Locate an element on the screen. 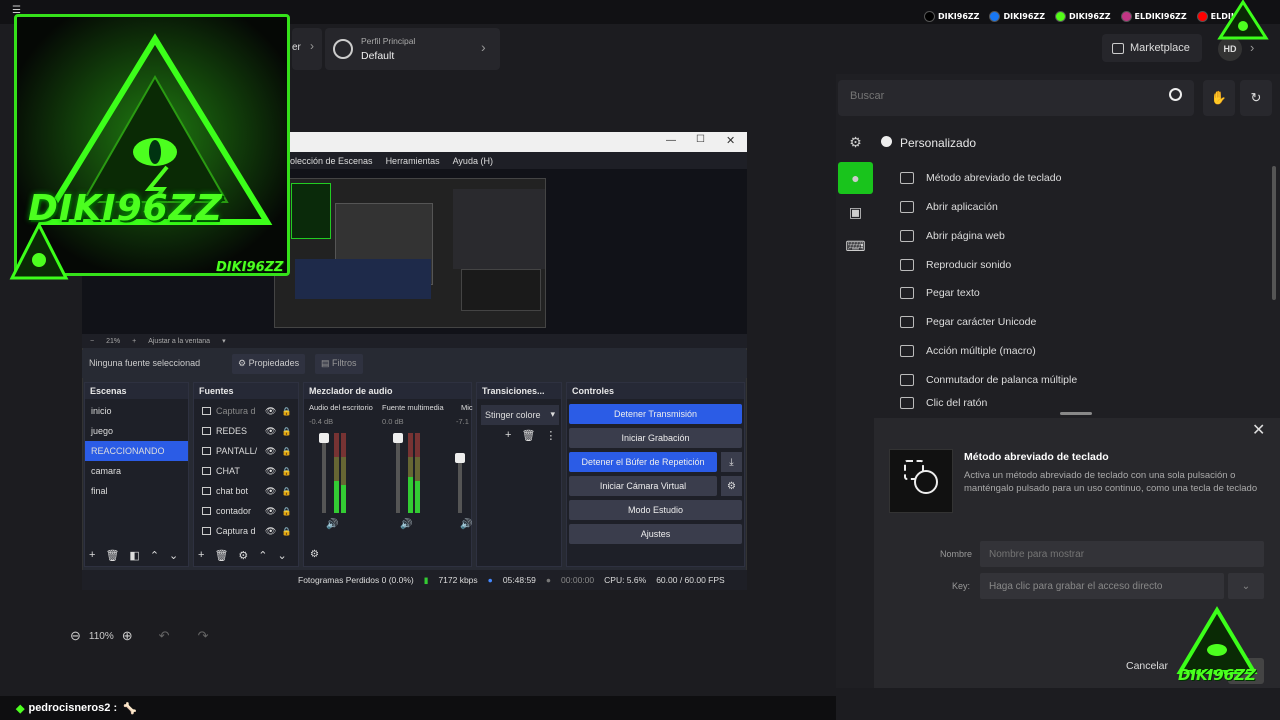 The height and width of the screenshot is (720, 1280). cancel-button: Cancelar is located at coordinates (1147, 666).